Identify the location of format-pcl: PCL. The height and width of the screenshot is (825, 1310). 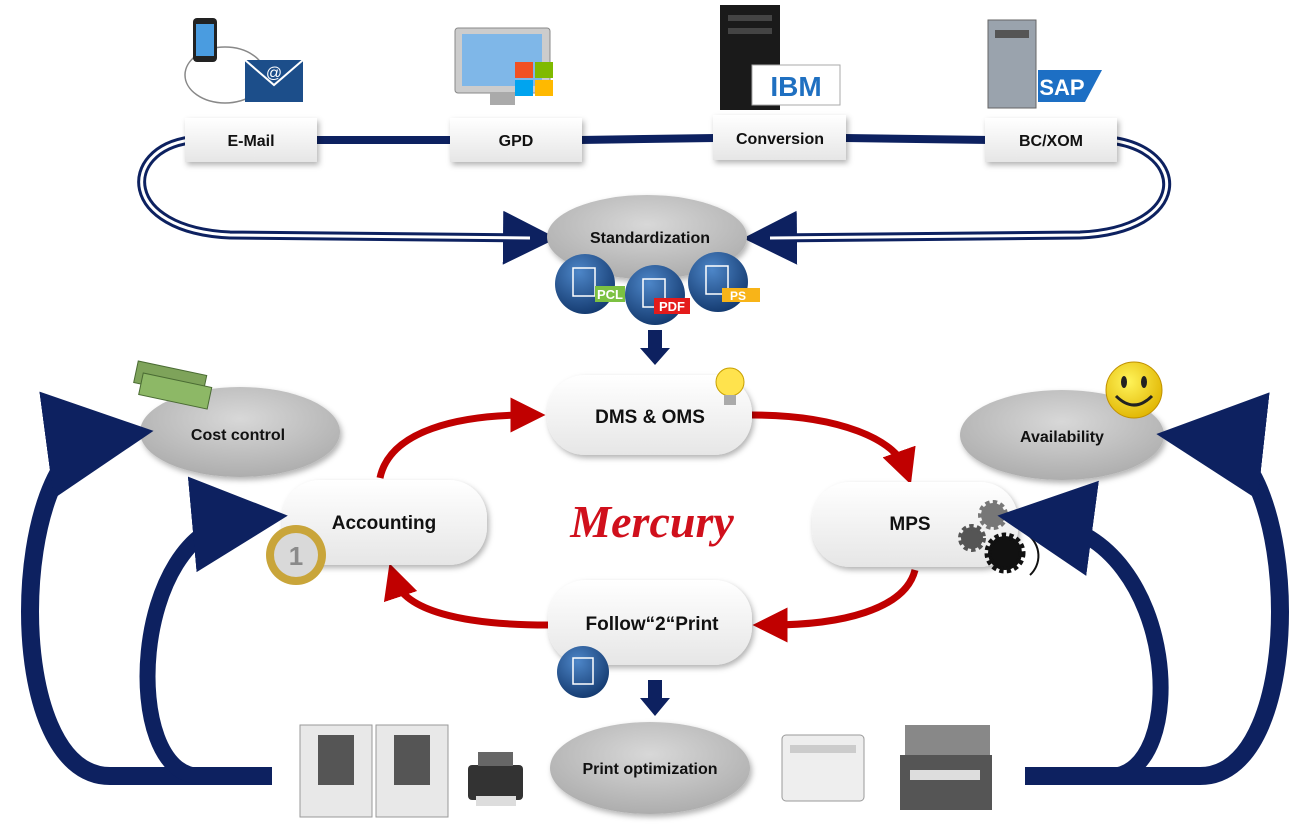
(610, 294).